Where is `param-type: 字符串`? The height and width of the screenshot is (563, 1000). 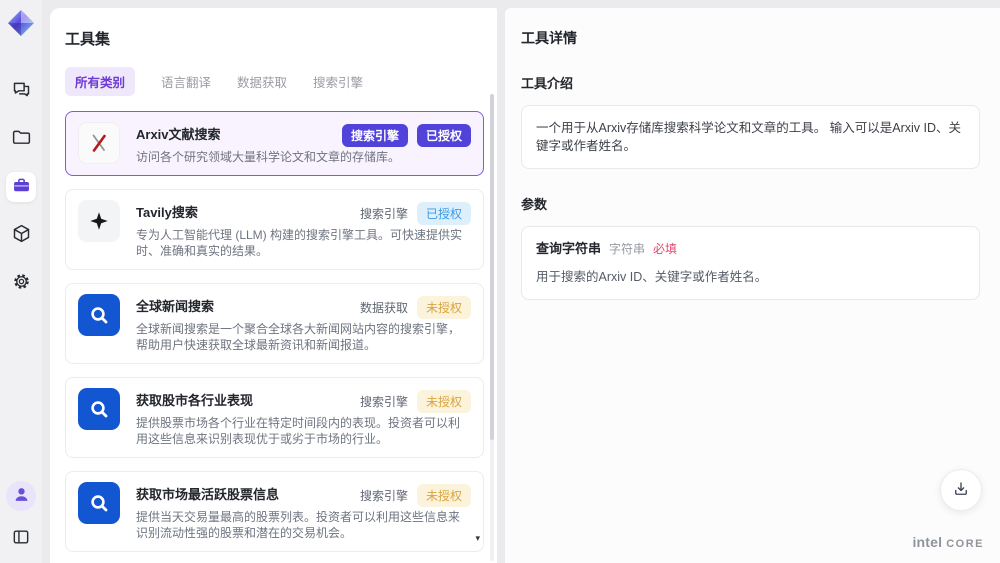
param-type: 字符串 is located at coordinates (627, 249).